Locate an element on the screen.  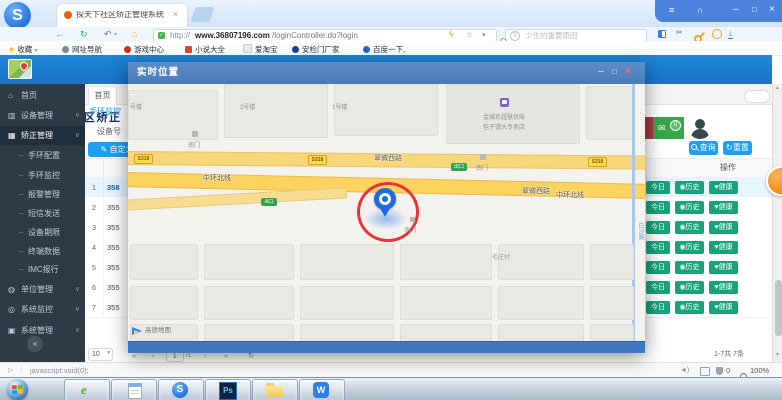
bookmark-baidu: 百度一下, is located at coordinates (384, 49).